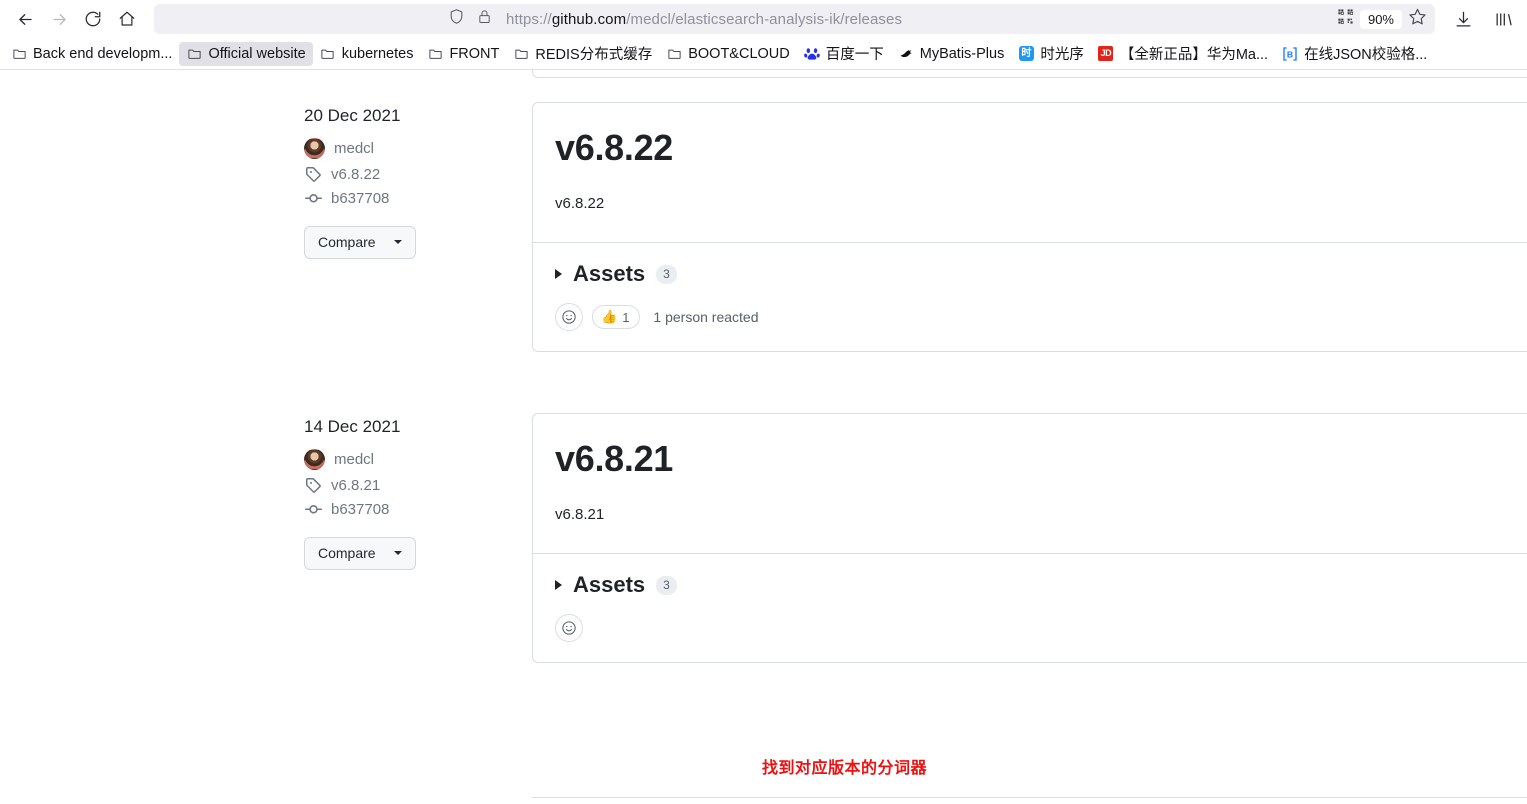 The height and width of the screenshot is (804, 1527). I want to click on svg-text: B, so click(1290, 54).